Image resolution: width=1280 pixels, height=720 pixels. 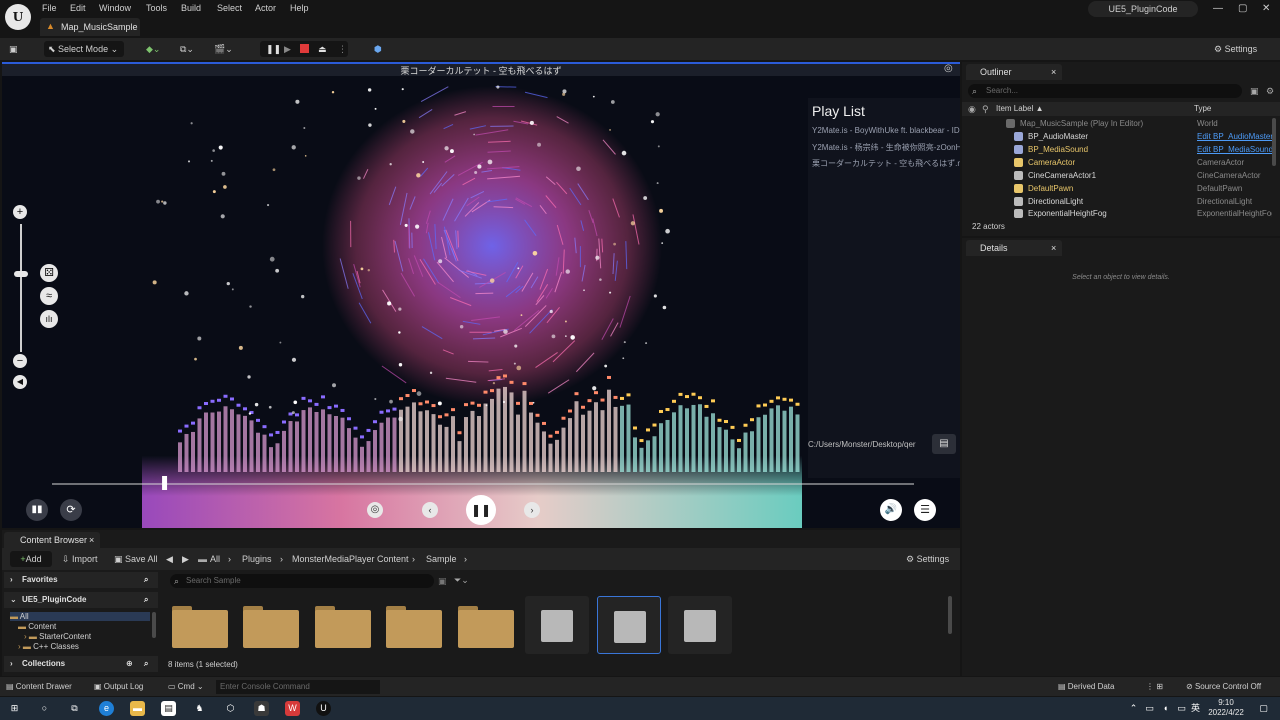 What do you see at coordinates (169, 559) in the screenshot?
I see `back-icon: ◀` at bounding box center [169, 559].